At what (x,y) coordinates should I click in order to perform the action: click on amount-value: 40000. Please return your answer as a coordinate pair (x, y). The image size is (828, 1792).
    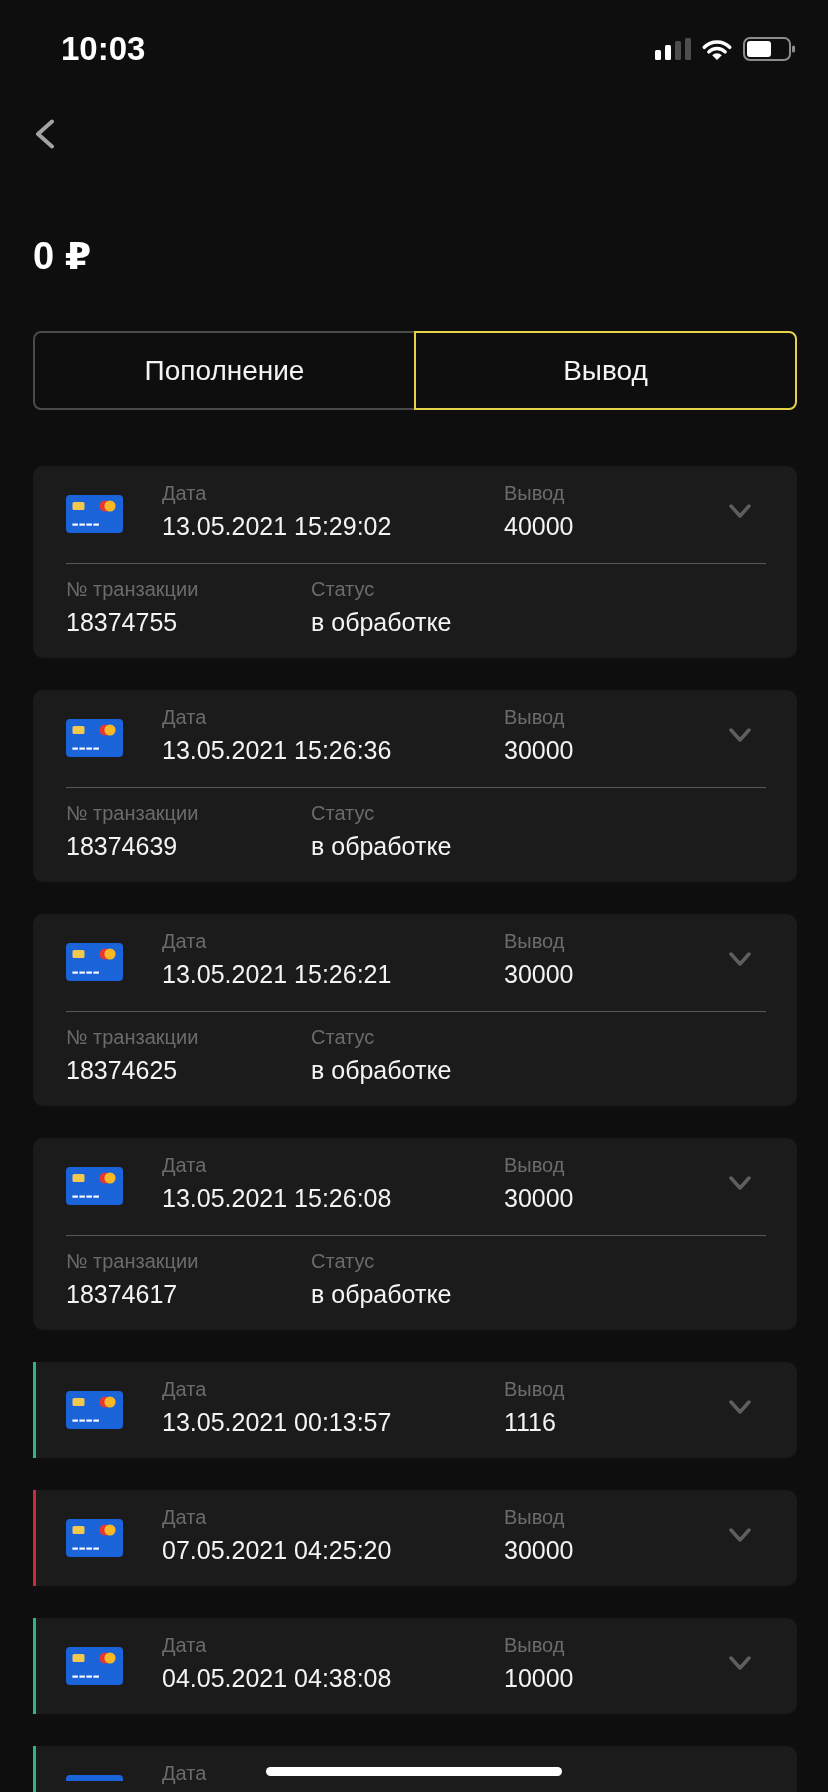
    Looking at the image, I should click on (539, 526).